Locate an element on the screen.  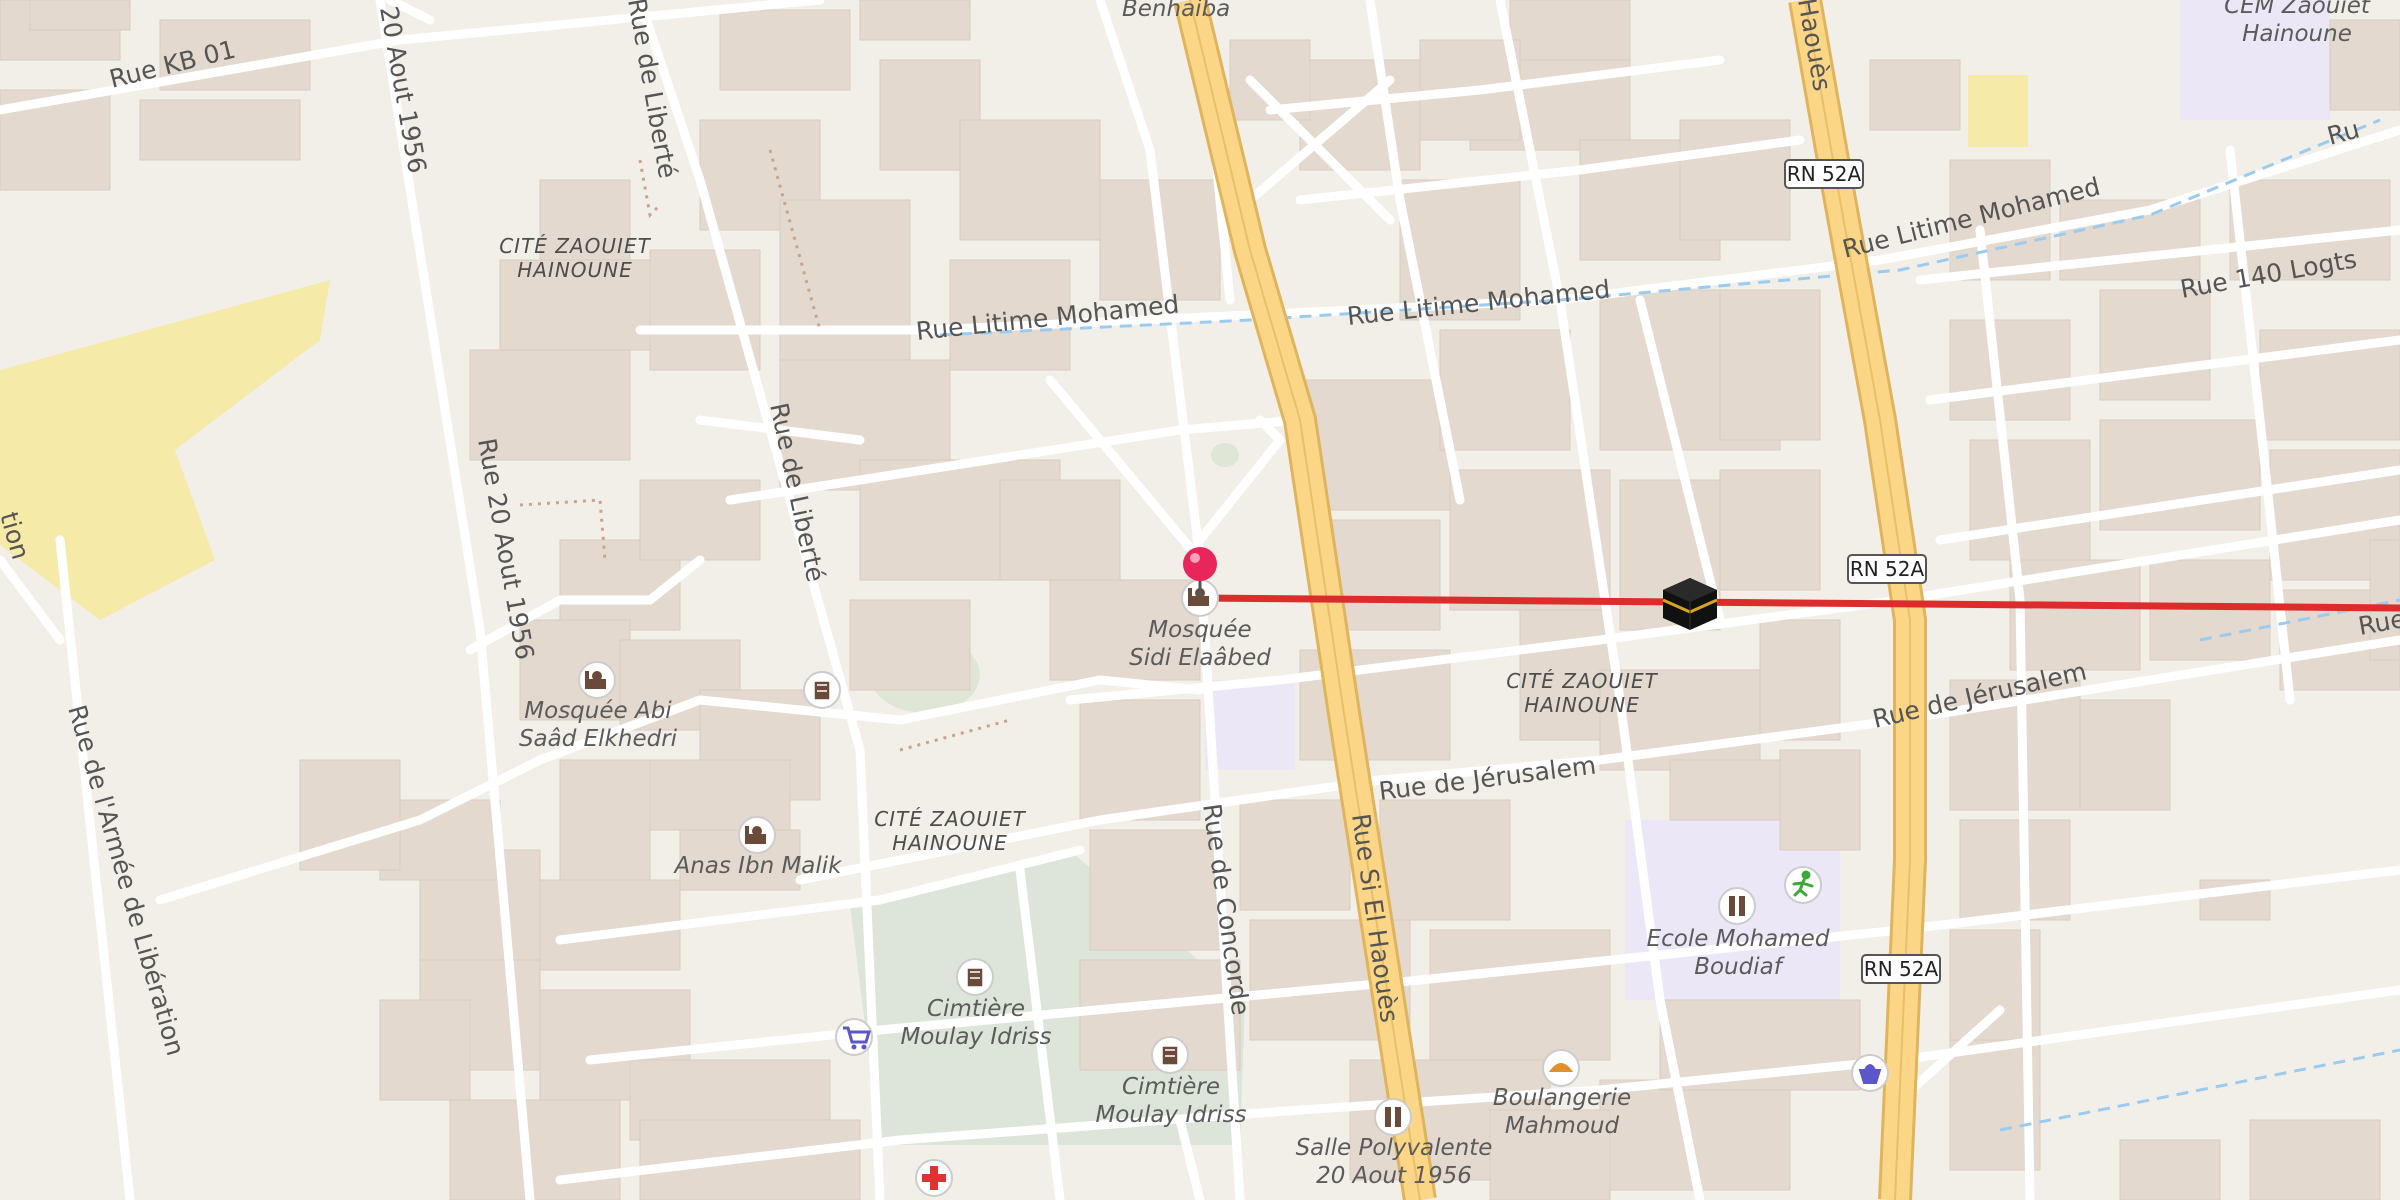
svg-text: Saâd Elkhedri is located at coordinates (598, 739).